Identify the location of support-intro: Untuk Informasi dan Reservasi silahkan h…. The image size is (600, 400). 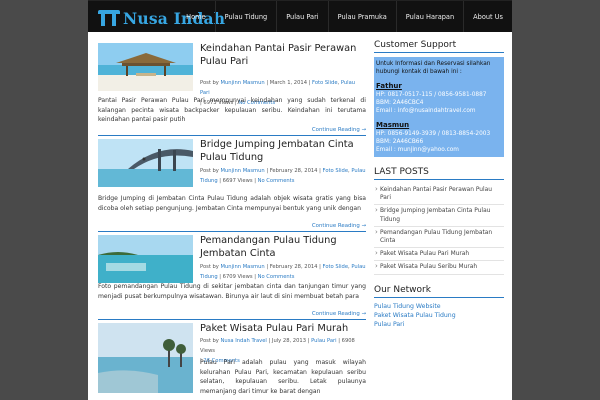
(433, 68).